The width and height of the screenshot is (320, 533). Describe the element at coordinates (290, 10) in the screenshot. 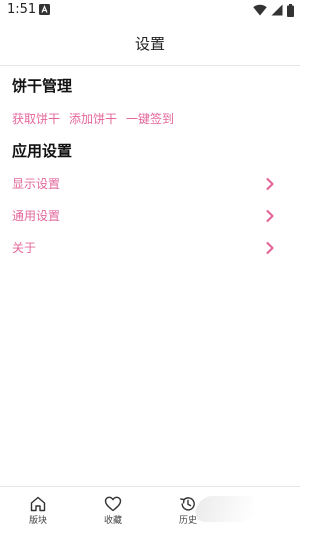

I see `battery-icon` at that location.